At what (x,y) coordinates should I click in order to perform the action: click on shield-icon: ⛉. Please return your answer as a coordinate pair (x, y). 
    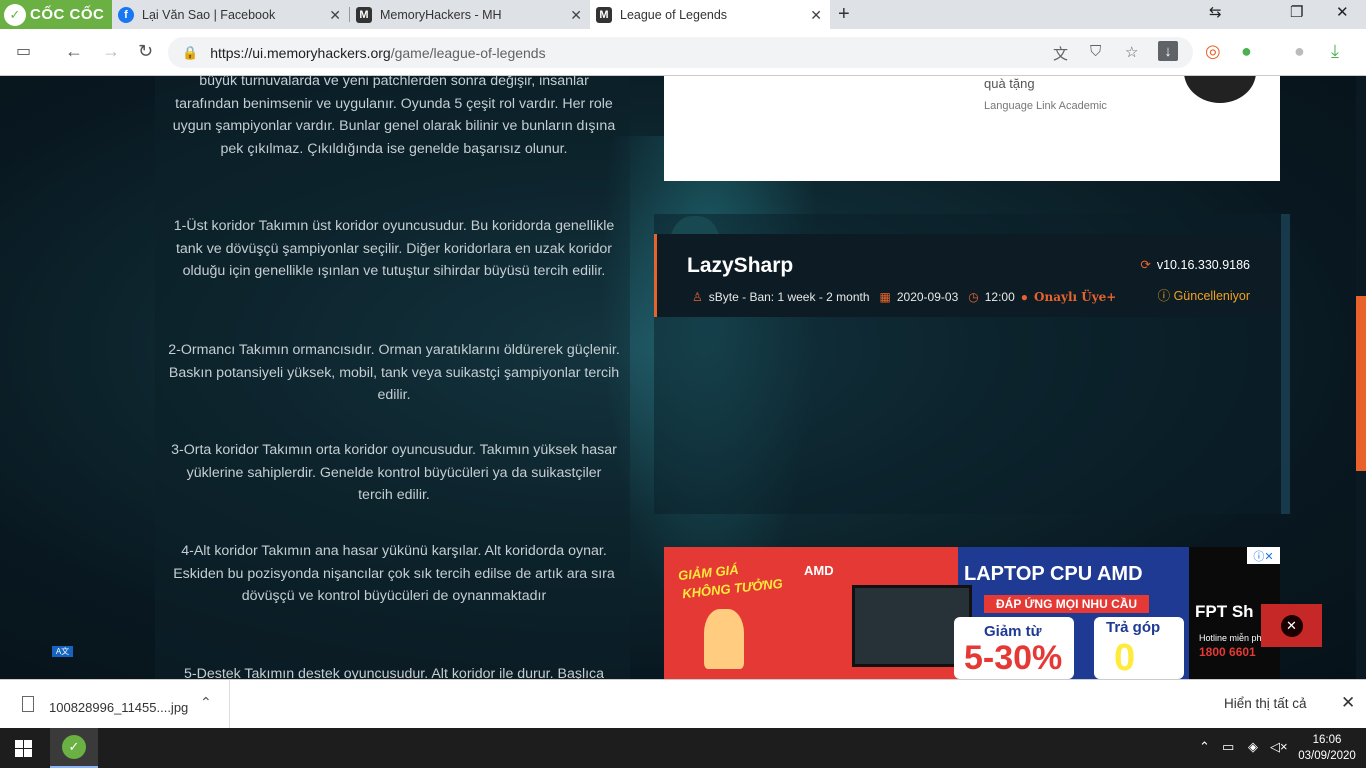
    Looking at the image, I should click on (1095, 51).